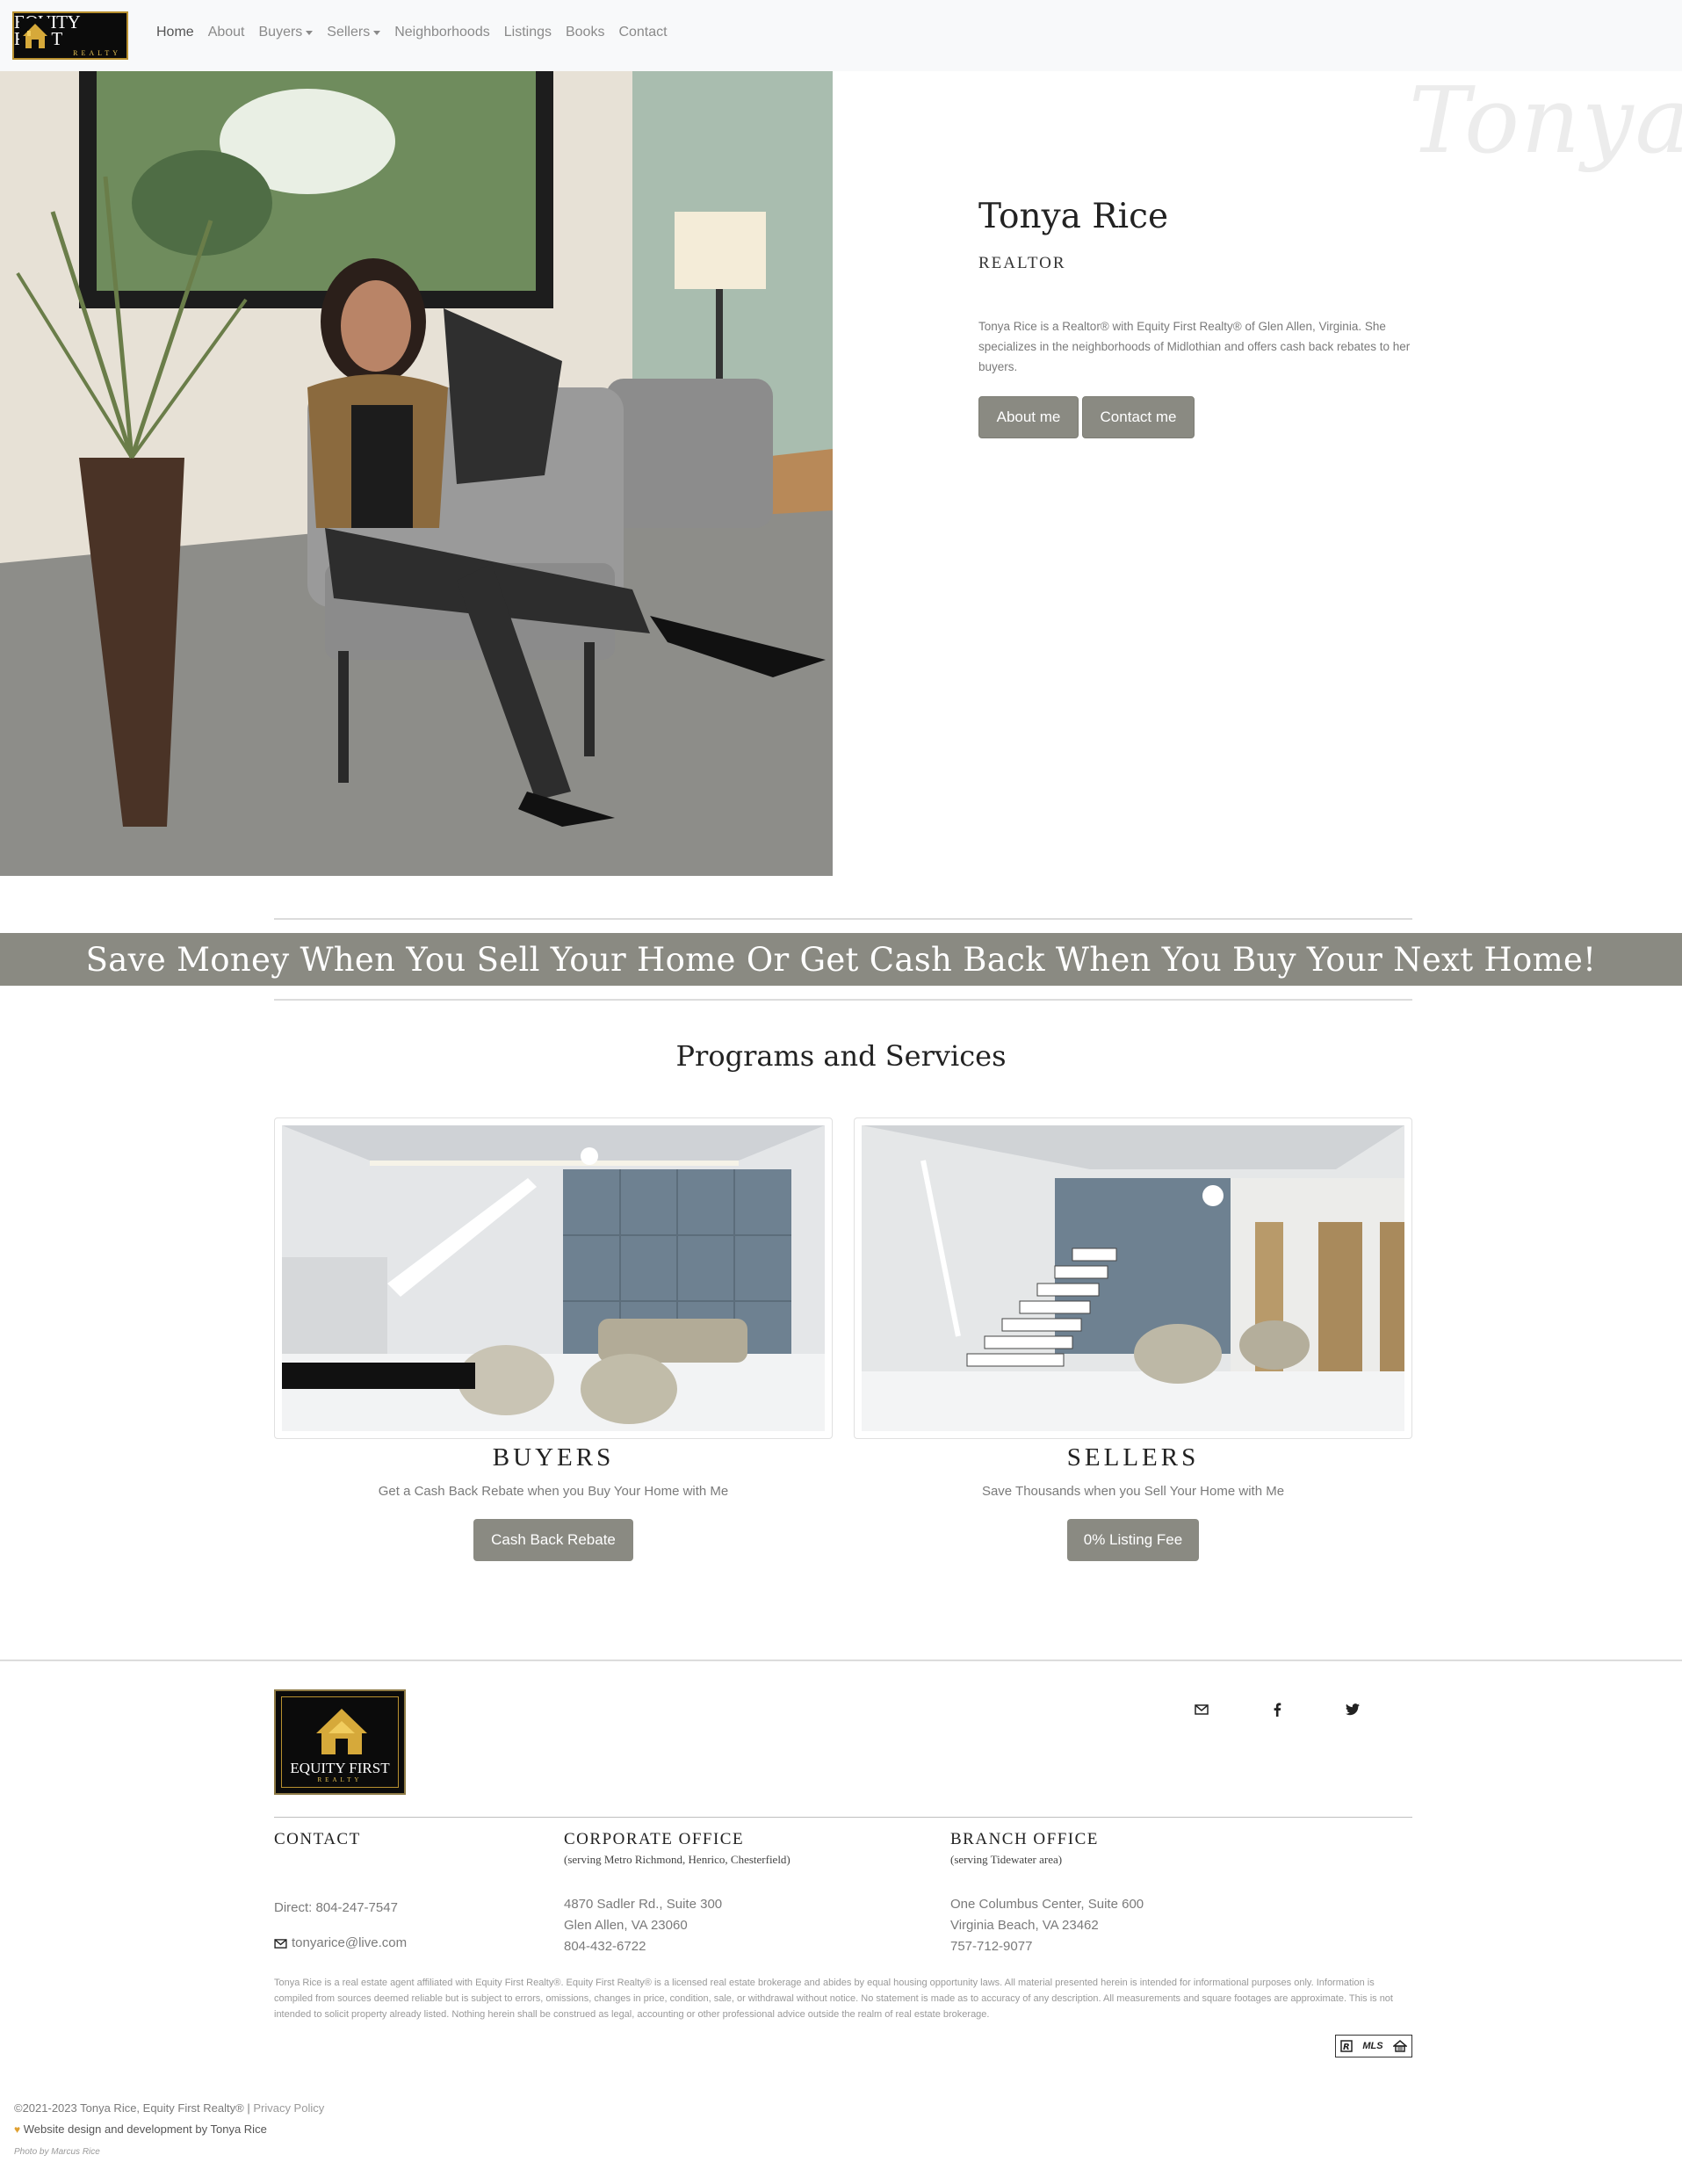 Image resolution: width=1682 pixels, height=2184 pixels. Describe the element at coordinates (1006, 1859) in the screenshot. I see `branch-office-subtitle: (serving Tidewater area)` at that location.